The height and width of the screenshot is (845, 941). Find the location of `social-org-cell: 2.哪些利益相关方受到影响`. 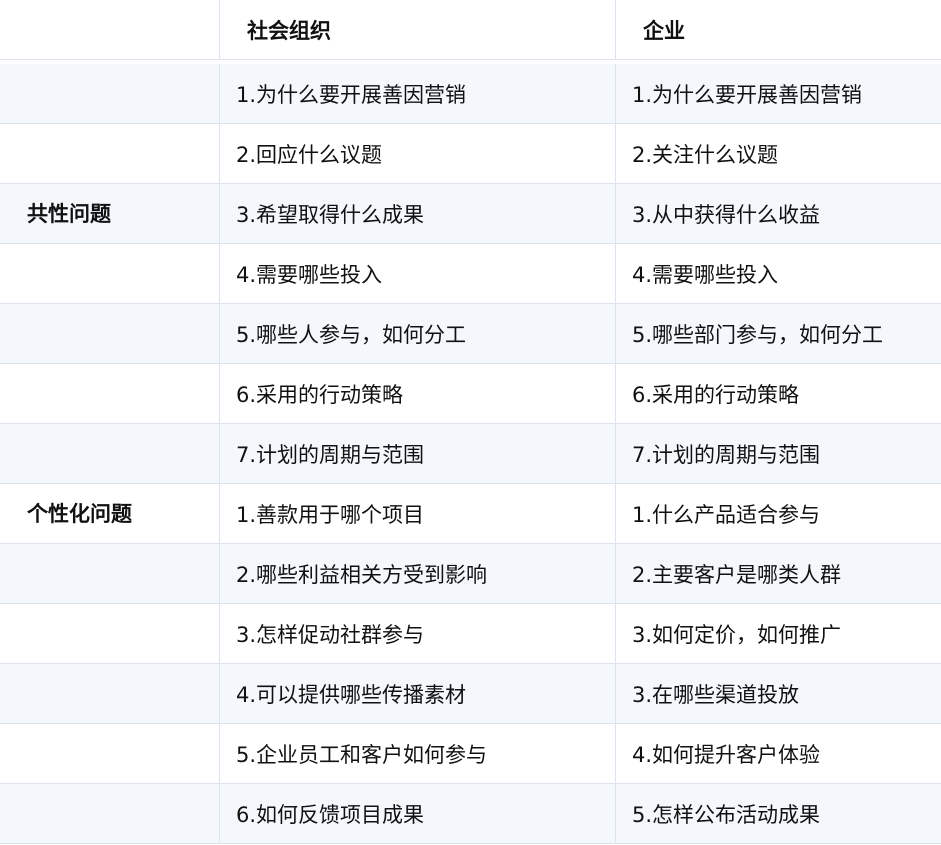

social-org-cell: 2.哪些利益相关方受到影响 is located at coordinates (418, 573).